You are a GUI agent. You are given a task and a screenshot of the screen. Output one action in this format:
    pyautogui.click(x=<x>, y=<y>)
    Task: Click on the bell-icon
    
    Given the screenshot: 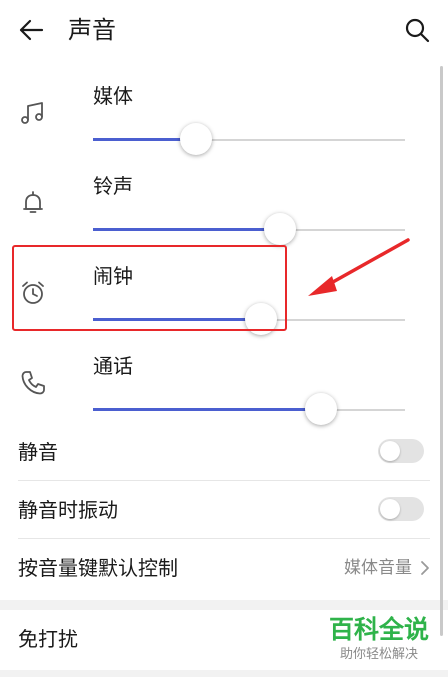 What is the action you would take?
    pyautogui.click(x=33, y=202)
    